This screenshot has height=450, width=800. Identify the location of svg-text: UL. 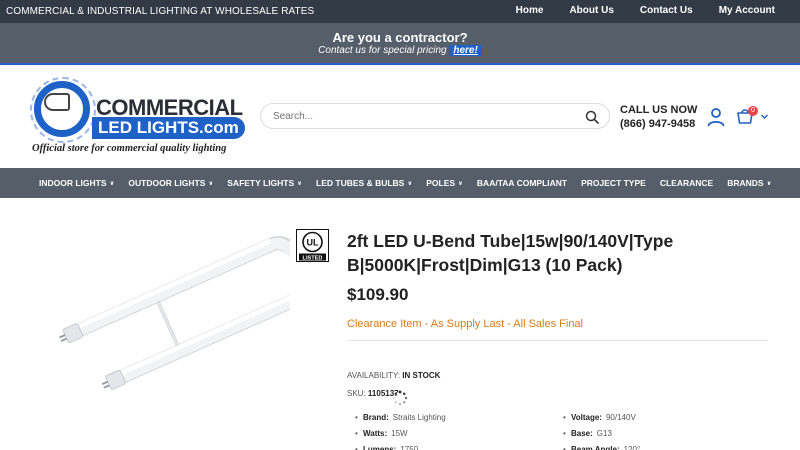
(313, 243).